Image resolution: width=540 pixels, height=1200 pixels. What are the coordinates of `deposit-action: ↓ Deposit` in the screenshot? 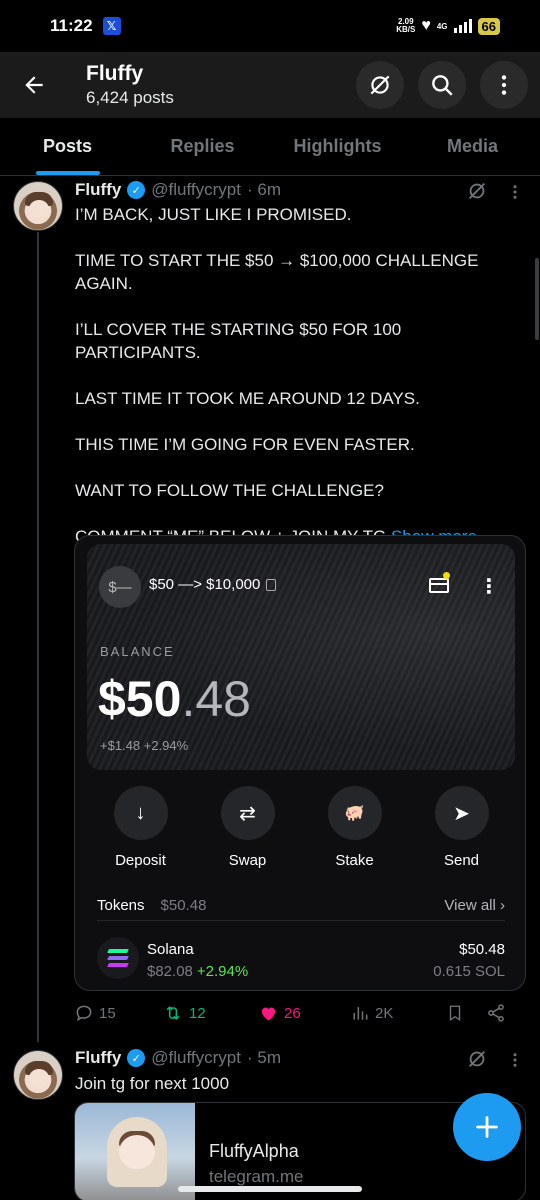 It's located at (141, 827).